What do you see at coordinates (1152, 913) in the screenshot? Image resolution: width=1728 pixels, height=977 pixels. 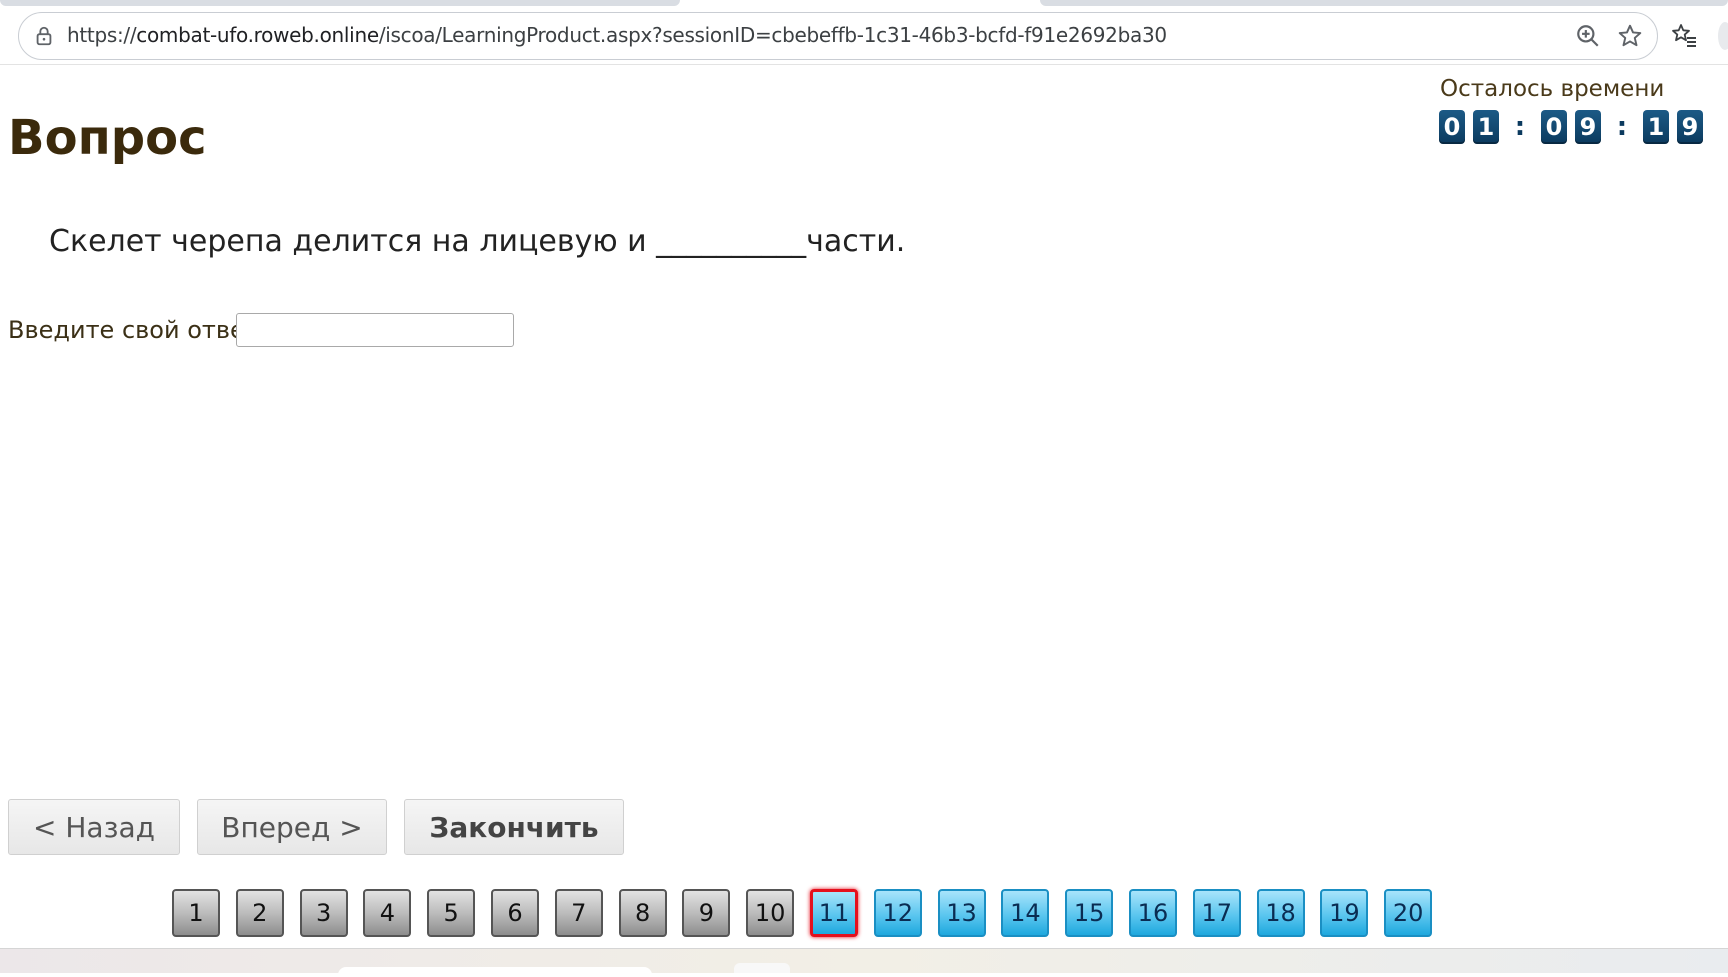 I see `question-page-button-16: 16` at bounding box center [1152, 913].